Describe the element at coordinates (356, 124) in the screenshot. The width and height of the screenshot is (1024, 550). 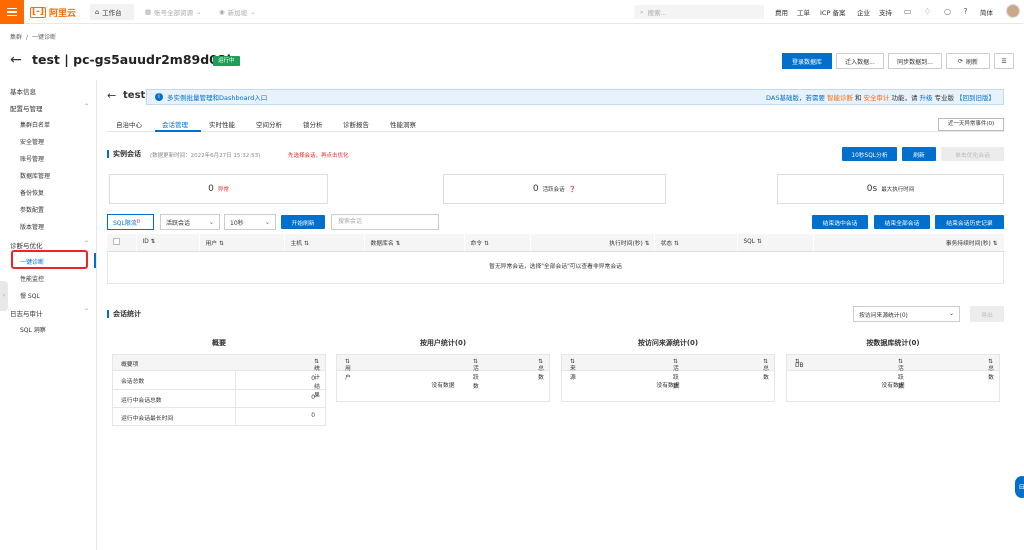
I see `tab-diagnosis-report: 诊断报告` at that location.